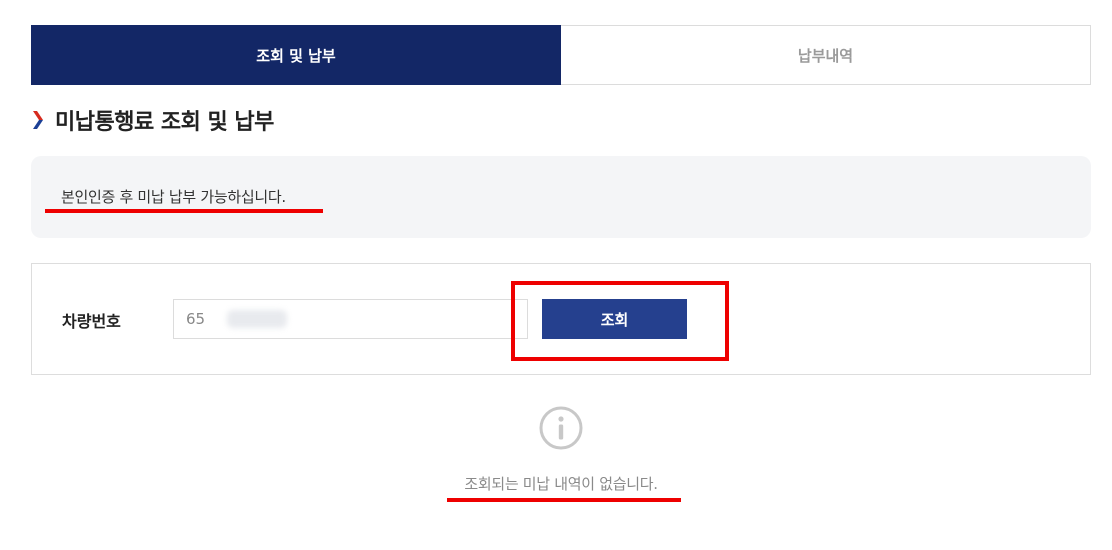 Image resolution: width=1112 pixels, height=550 pixels. I want to click on chevron-right-icon, so click(40, 120).